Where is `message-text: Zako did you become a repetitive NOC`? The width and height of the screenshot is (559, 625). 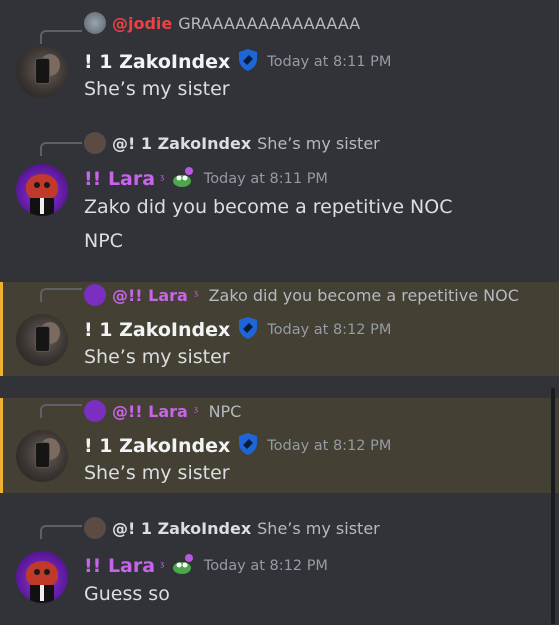
message-text: Zako did you become a repetitive NOC is located at coordinates (268, 207).